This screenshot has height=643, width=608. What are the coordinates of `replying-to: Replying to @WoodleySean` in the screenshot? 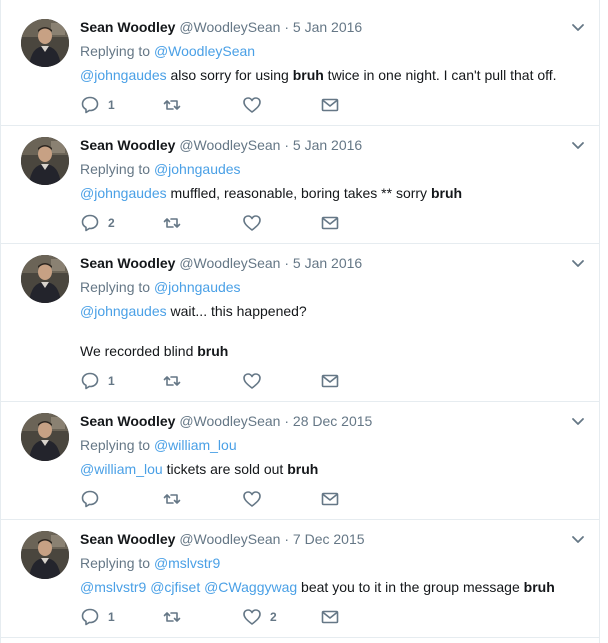 It's located at (321, 51).